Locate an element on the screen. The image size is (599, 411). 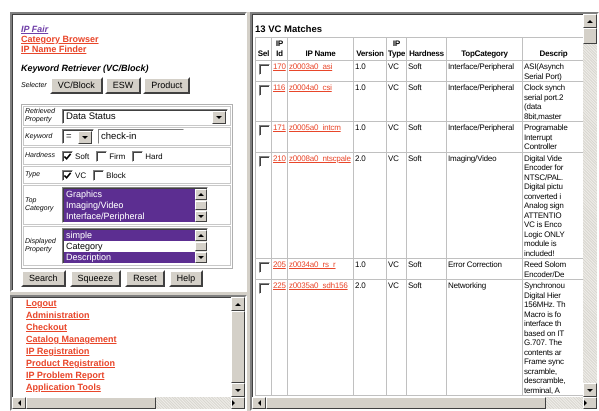
checkbox-label: Firm is located at coordinates (117, 156).